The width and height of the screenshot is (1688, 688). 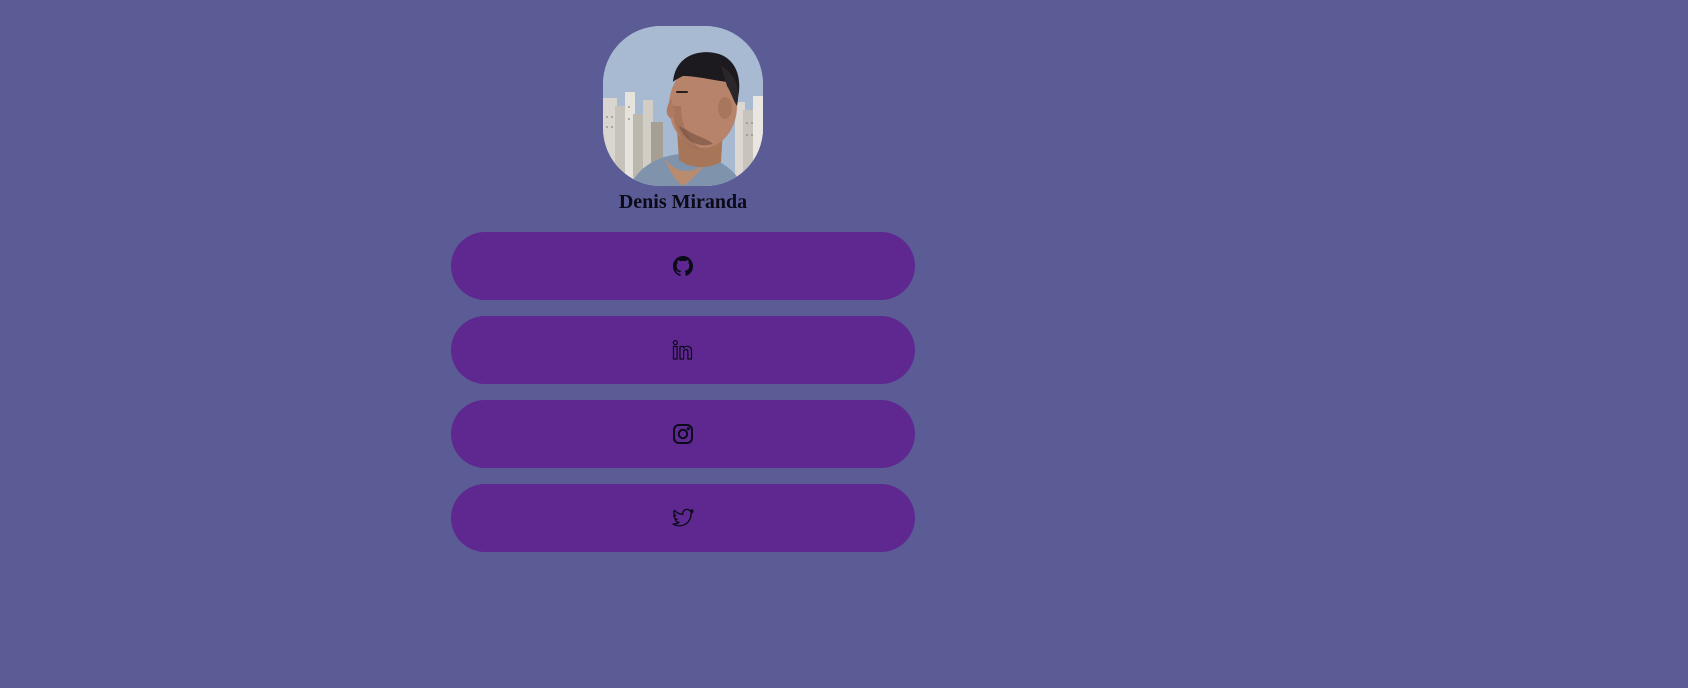 I want to click on avatar, so click(x=683, y=106).